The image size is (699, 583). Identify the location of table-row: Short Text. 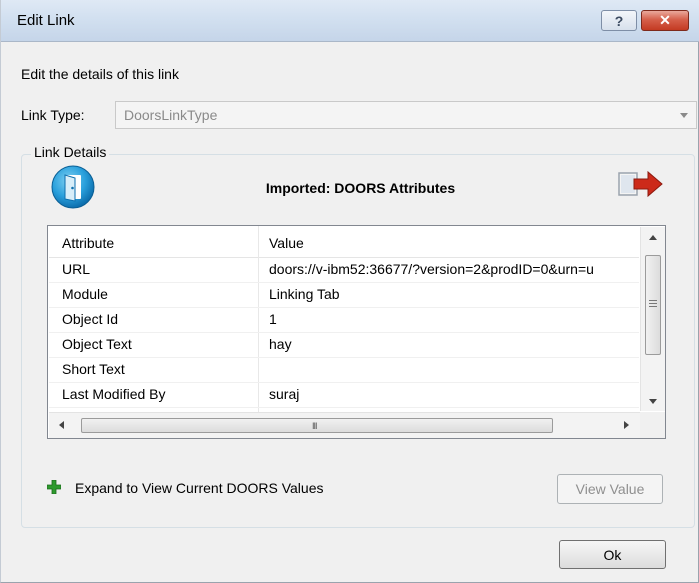
(344, 370).